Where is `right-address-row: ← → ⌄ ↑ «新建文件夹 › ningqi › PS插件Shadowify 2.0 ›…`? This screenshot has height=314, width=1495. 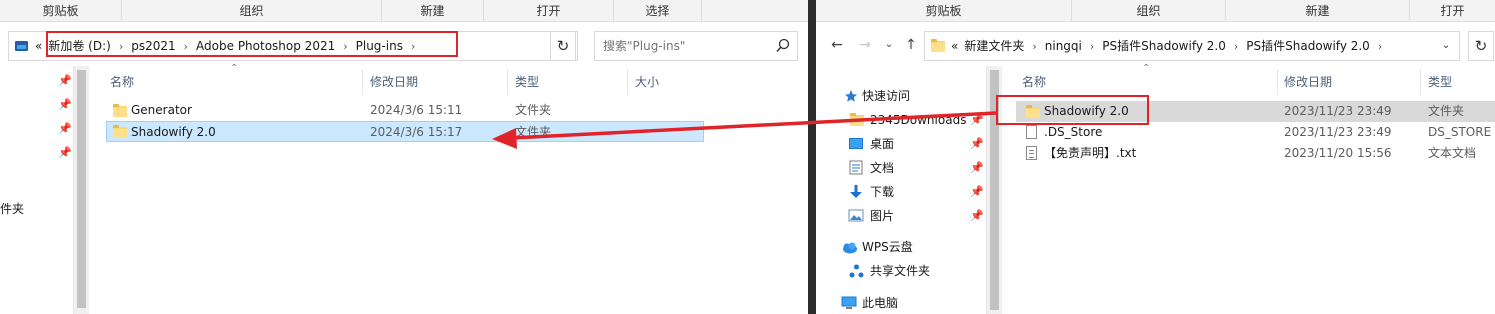
right-address-row: ← → ⌄ ↑ «新建文件夹 › ningqi › PS插件Shadowify 2.0 ›… is located at coordinates (1155, 46).